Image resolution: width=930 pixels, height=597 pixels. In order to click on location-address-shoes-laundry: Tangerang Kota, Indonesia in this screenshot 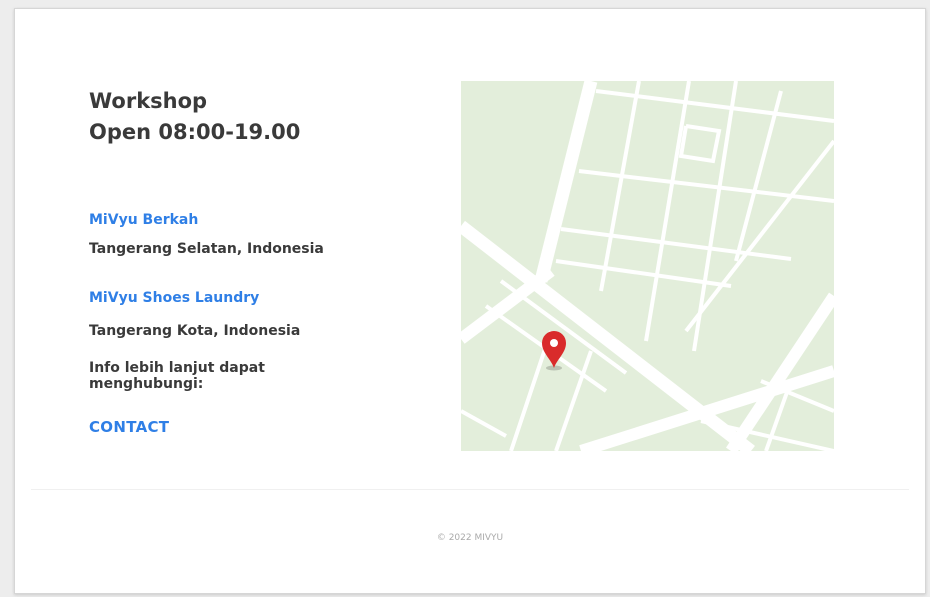, I will do `click(195, 331)`.